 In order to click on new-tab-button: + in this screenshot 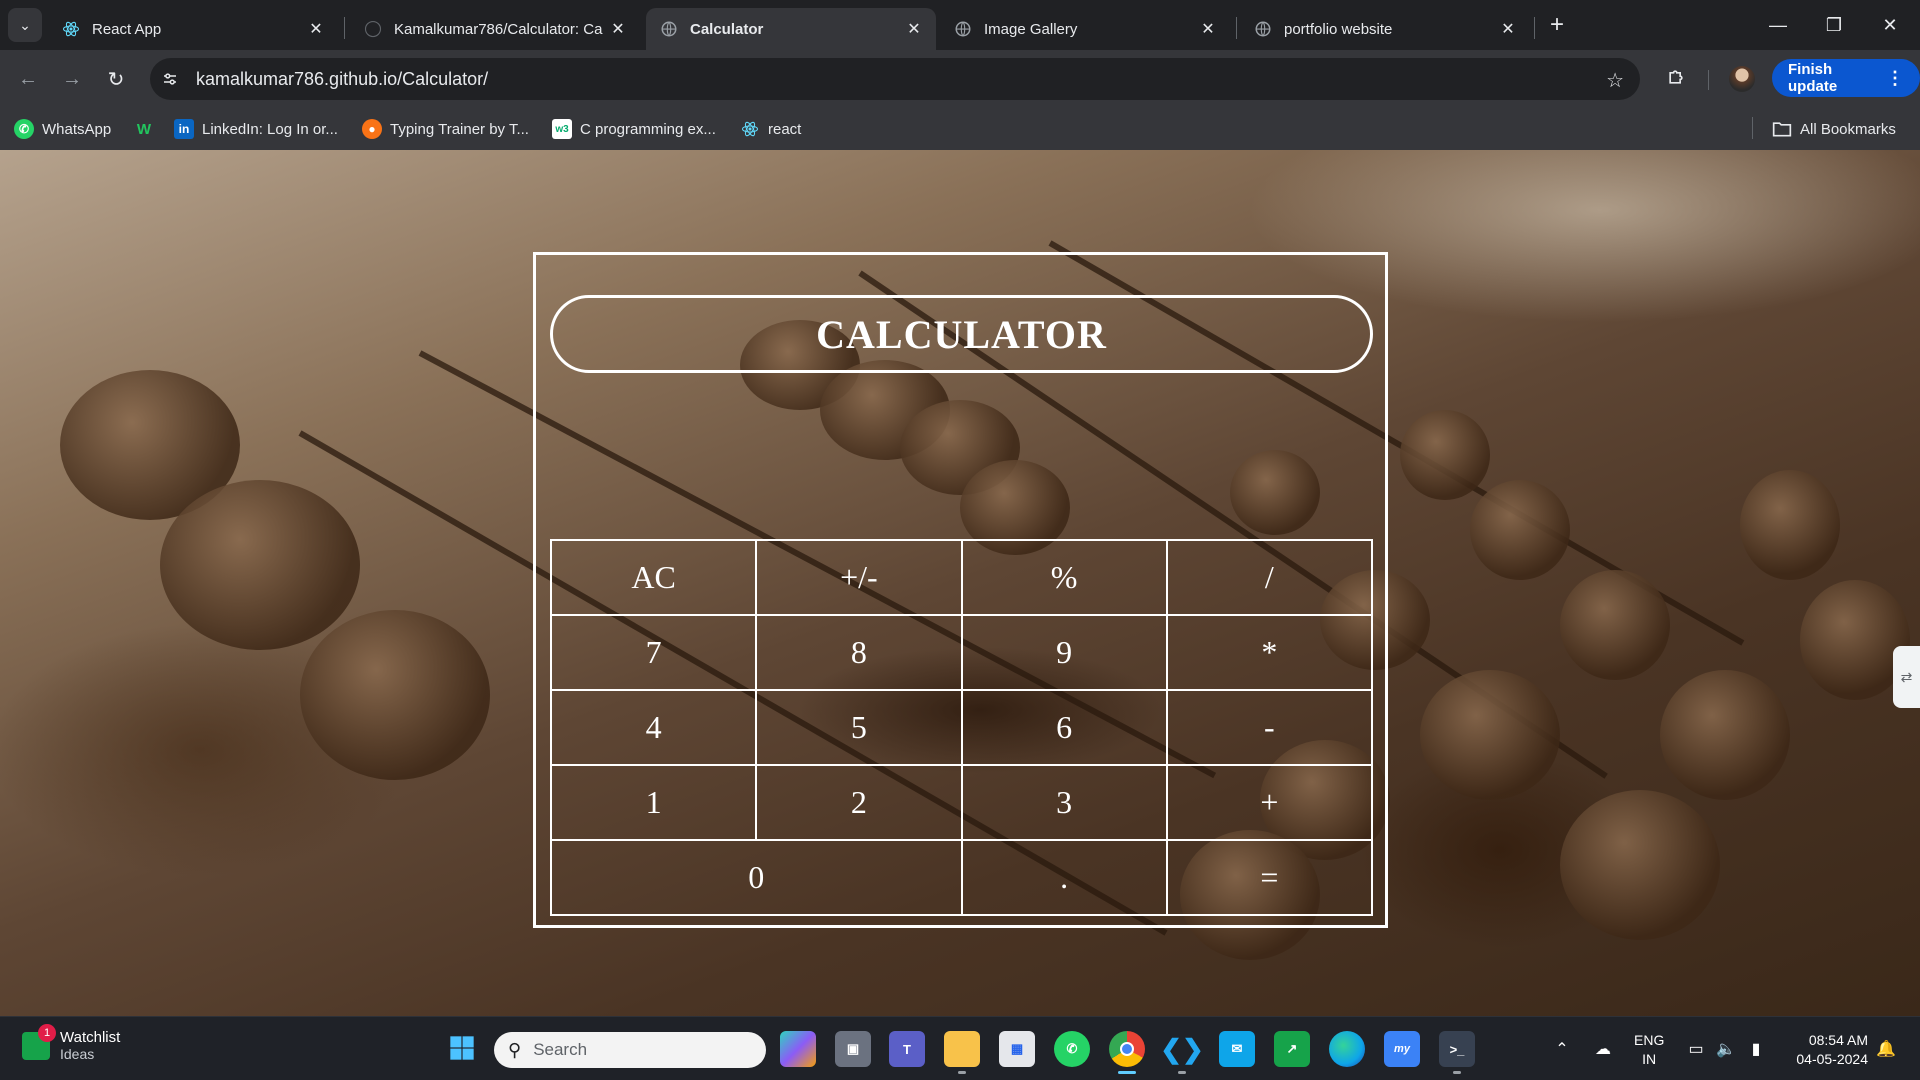, I will do `click(1557, 25)`.